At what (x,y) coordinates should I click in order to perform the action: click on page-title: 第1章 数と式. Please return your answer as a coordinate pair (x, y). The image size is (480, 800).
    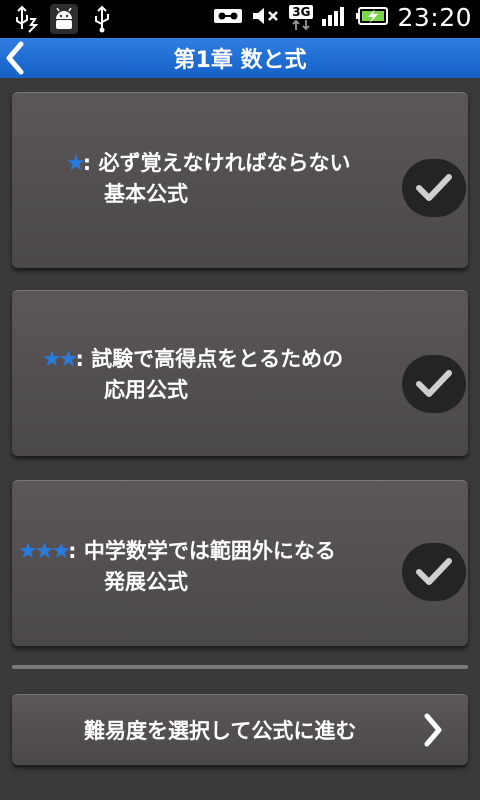
    Looking at the image, I should click on (240, 60).